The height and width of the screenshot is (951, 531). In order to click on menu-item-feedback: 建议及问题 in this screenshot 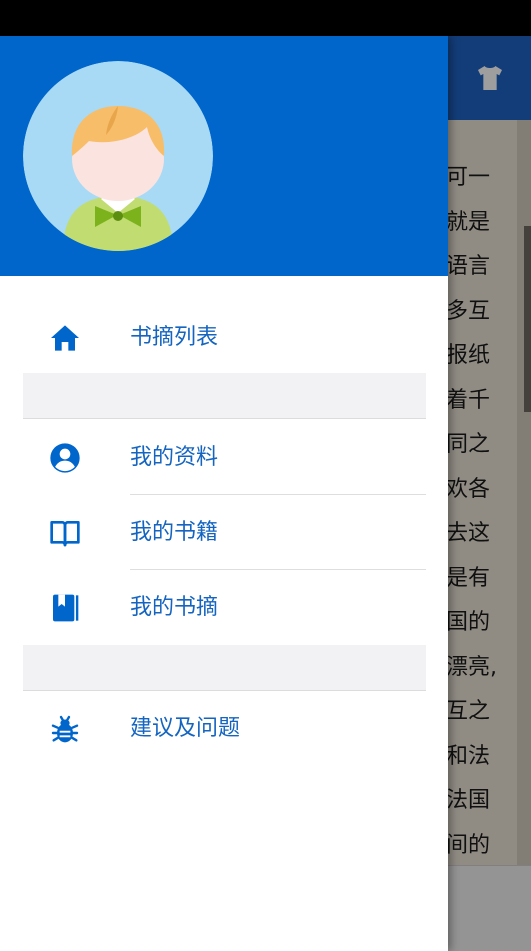, I will do `click(224, 728)`.